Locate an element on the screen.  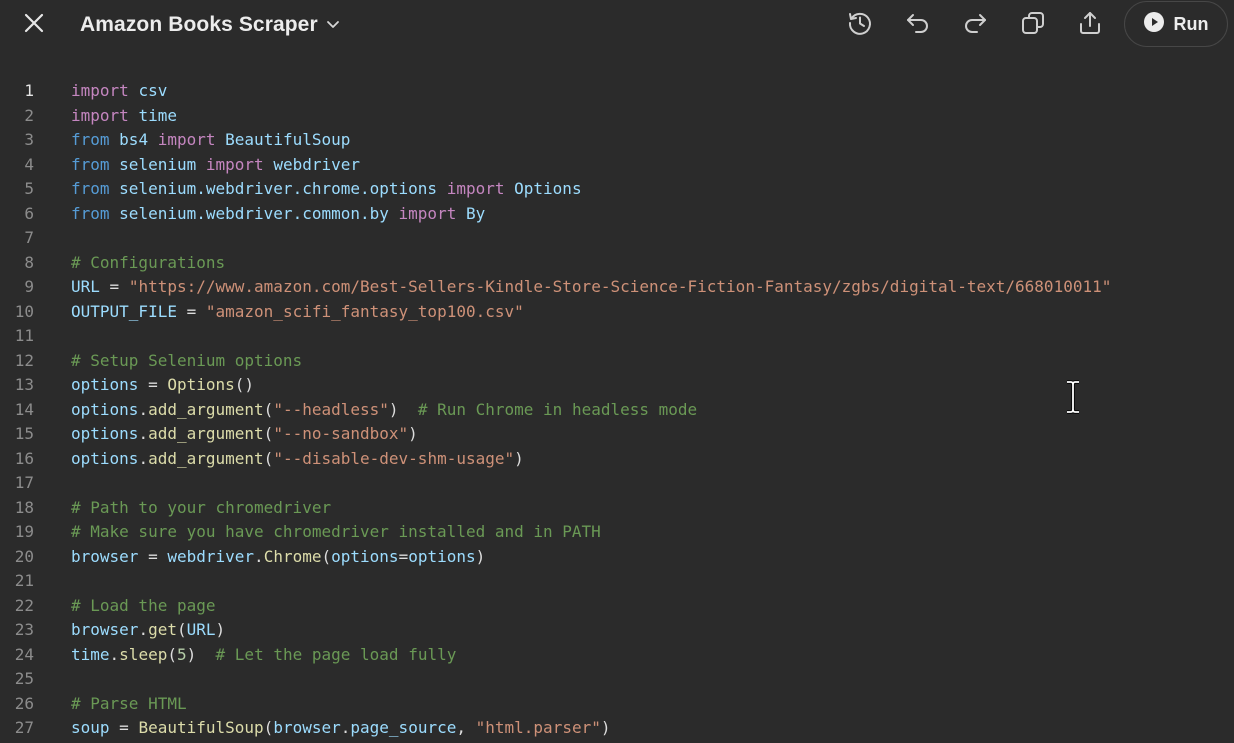
code-token: from is located at coordinates (90, 164).